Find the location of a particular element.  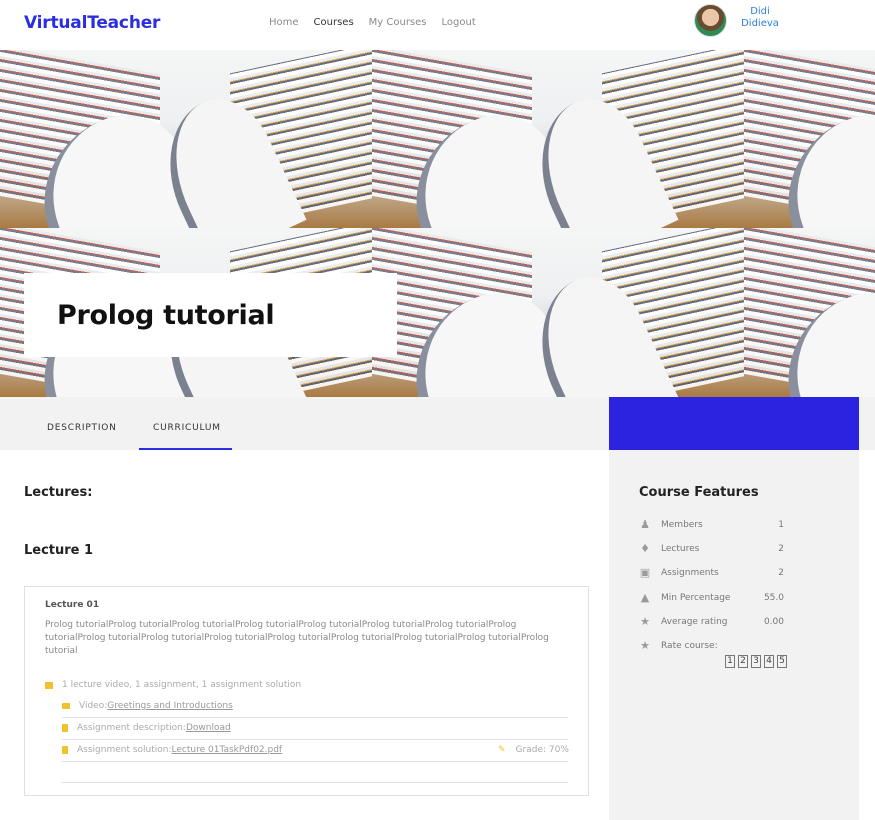

nav-courses: Courses is located at coordinates (334, 22).